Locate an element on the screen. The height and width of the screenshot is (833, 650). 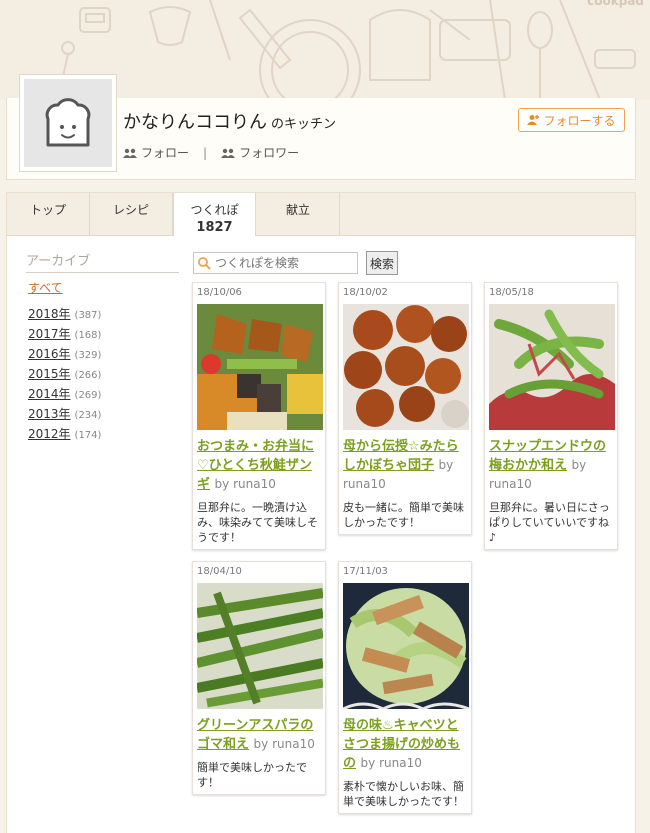
card-title: スナップエンドウの梅おかか和え by runa10 is located at coordinates (551, 465).